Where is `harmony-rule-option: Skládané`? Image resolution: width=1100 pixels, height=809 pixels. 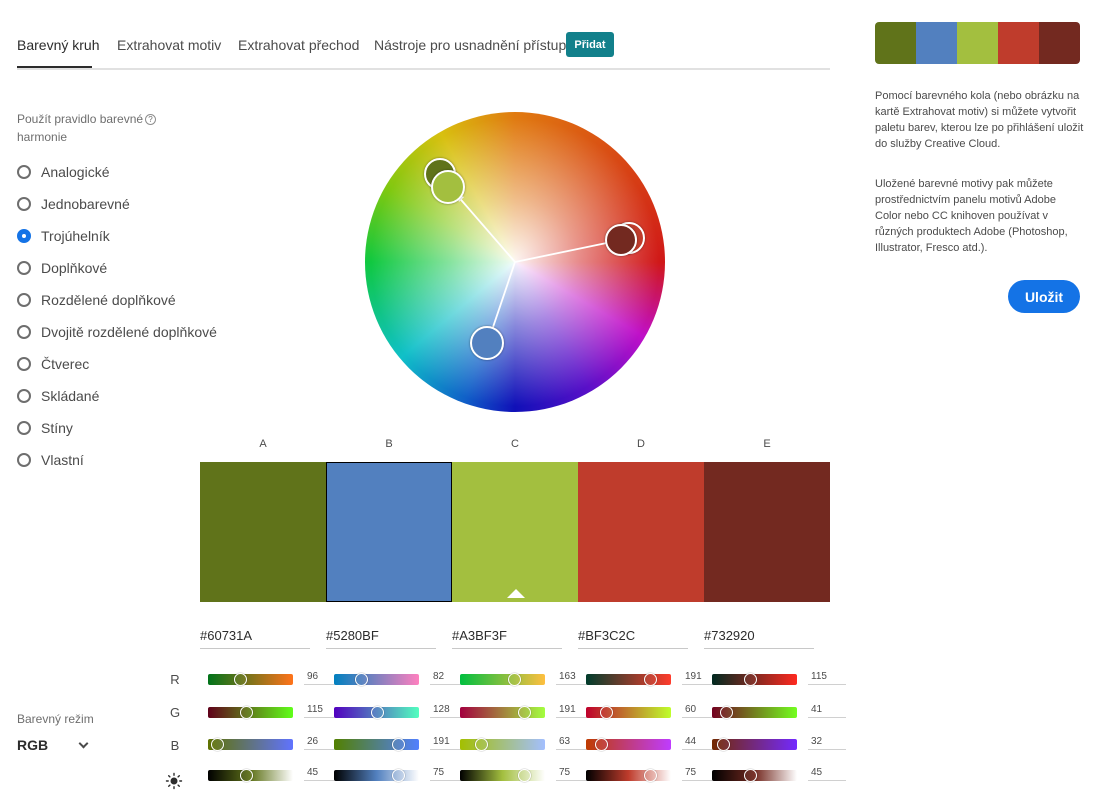 harmony-rule-option: Skládané is located at coordinates (58, 396).